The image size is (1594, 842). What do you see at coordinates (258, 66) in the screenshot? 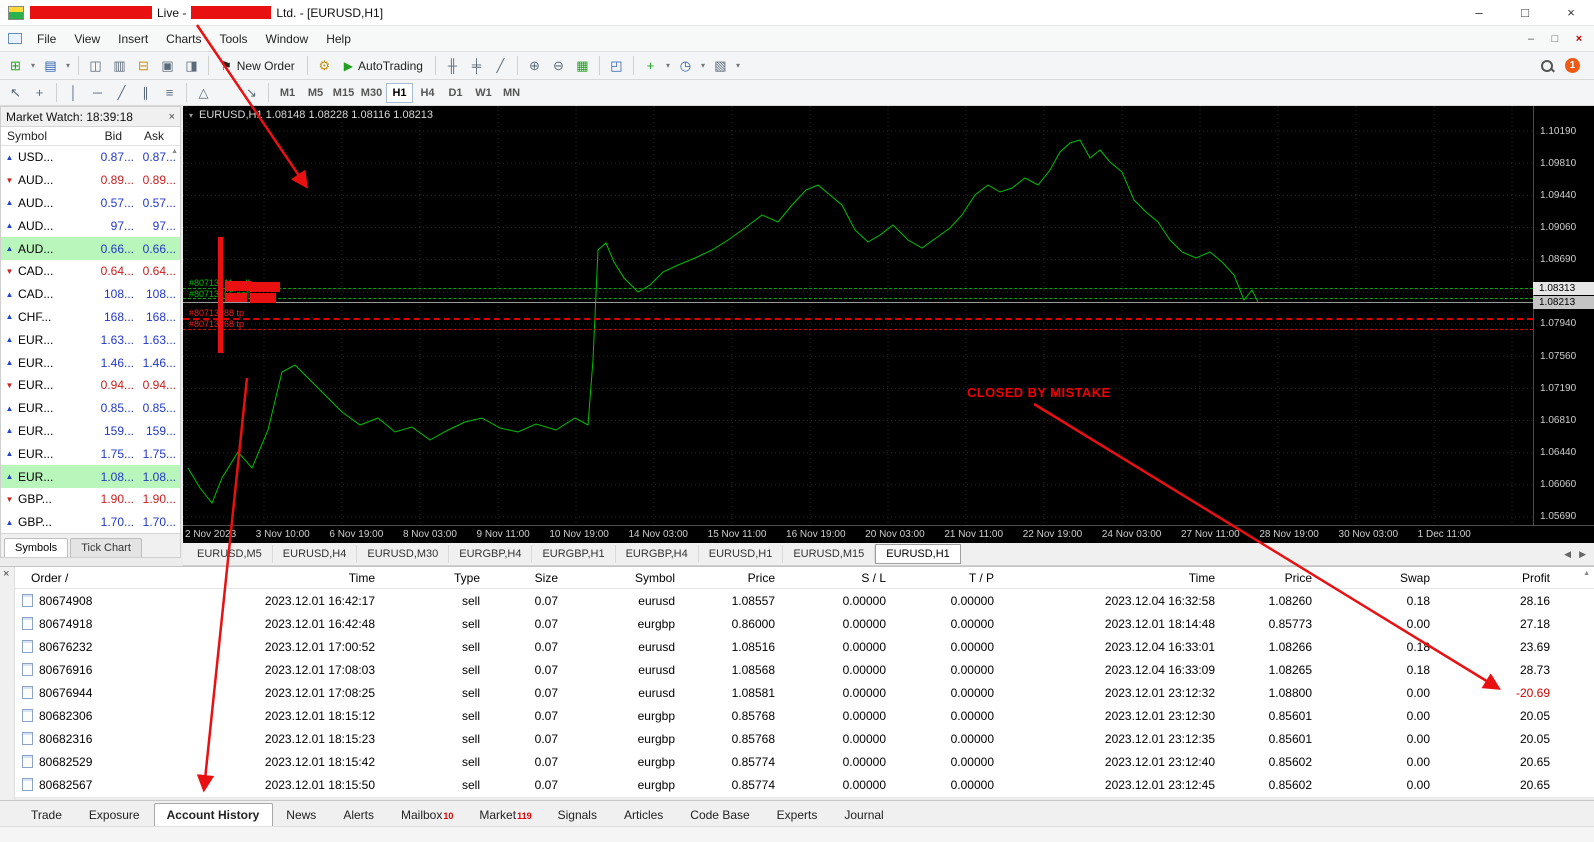
I see `new-order-button: ⚑ New Order` at bounding box center [258, 66].